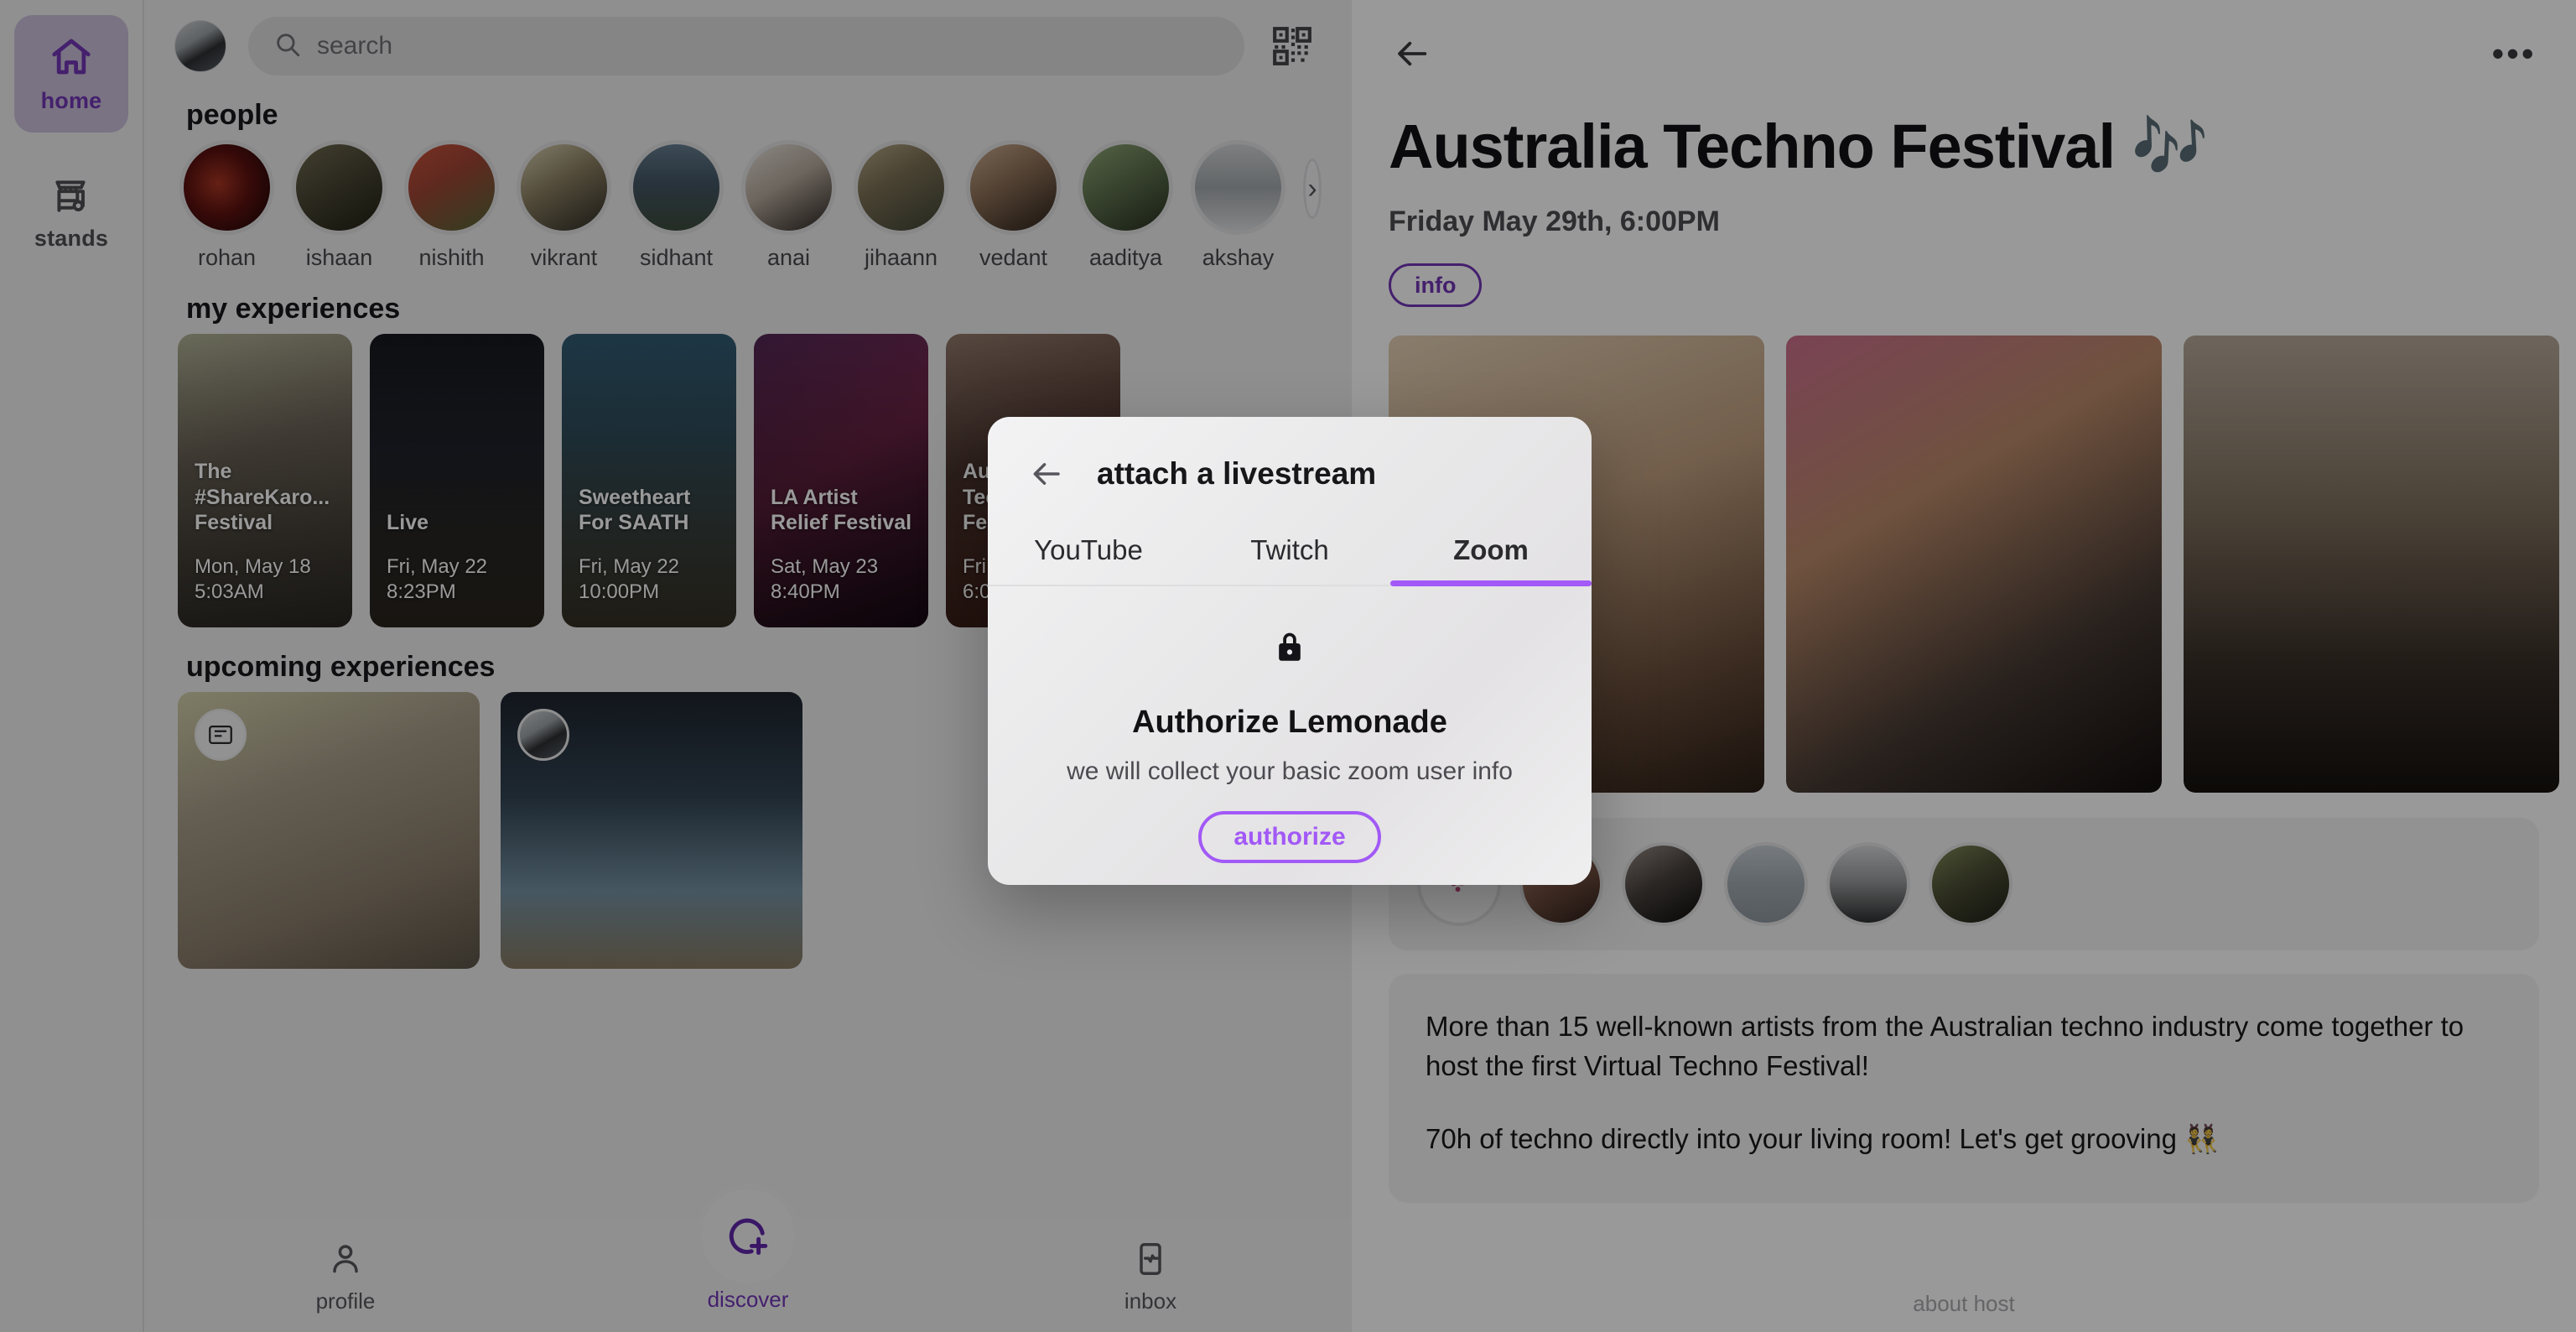  Describe the element at coordinates (1491, 555) in the screenshot. I see `tab-zoom: Zoom` at that location.